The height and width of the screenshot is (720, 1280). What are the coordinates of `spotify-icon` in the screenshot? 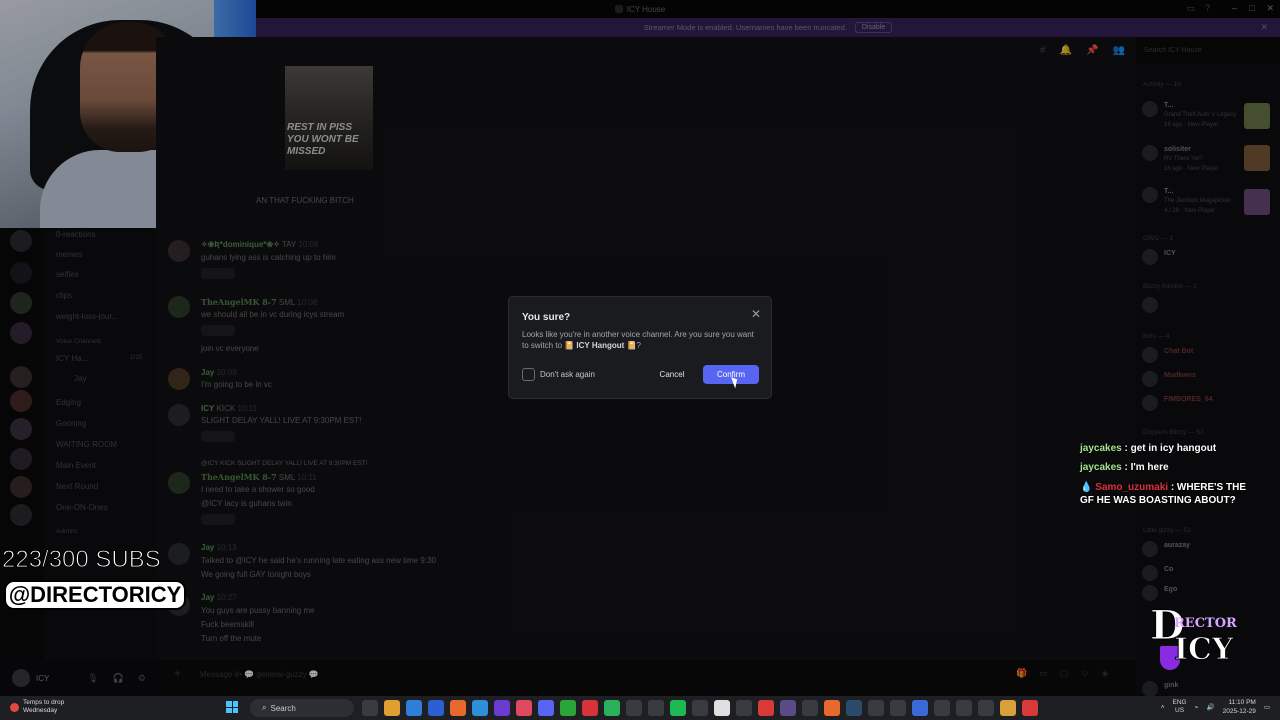 It's located at (678, 708).